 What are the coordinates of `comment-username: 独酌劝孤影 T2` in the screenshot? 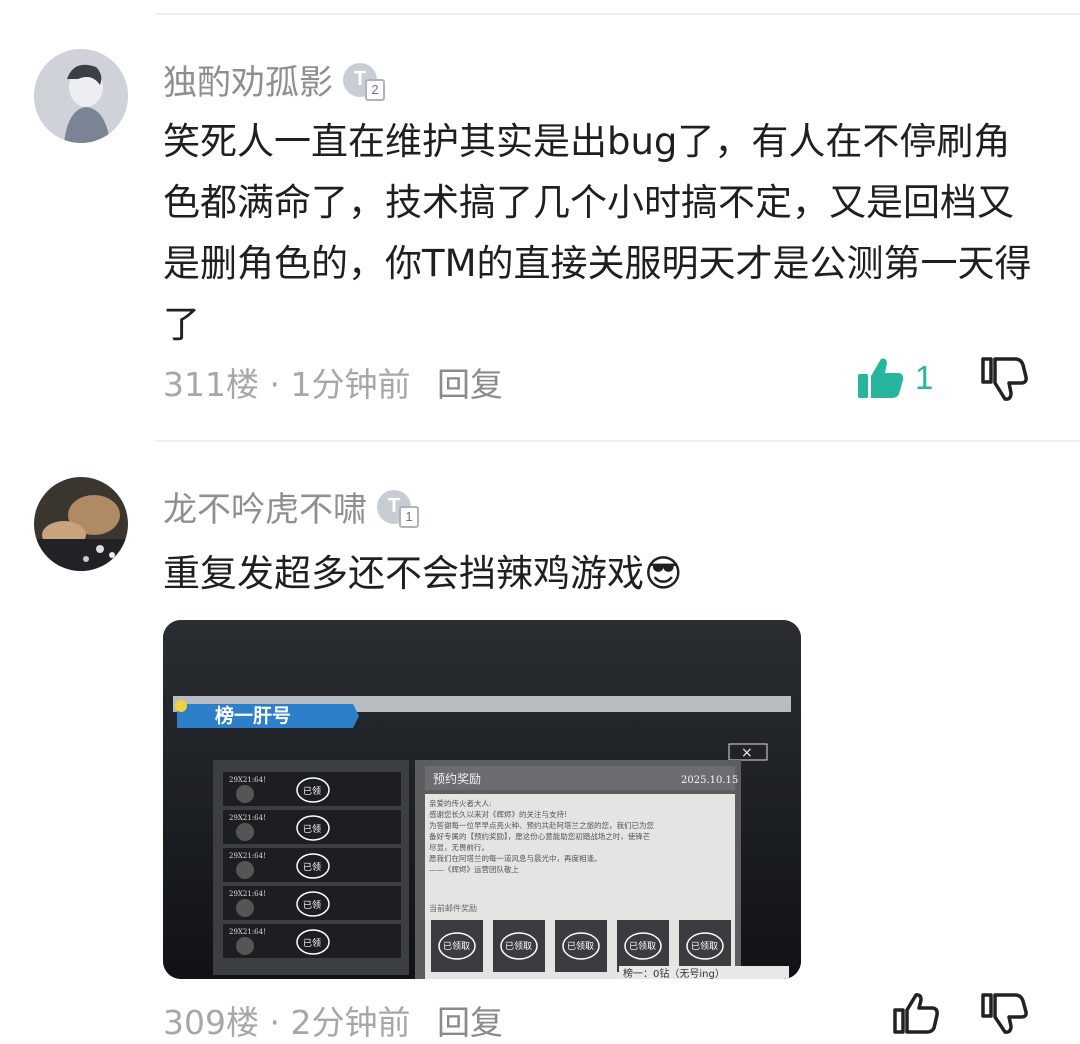 It's located at (274, 79).